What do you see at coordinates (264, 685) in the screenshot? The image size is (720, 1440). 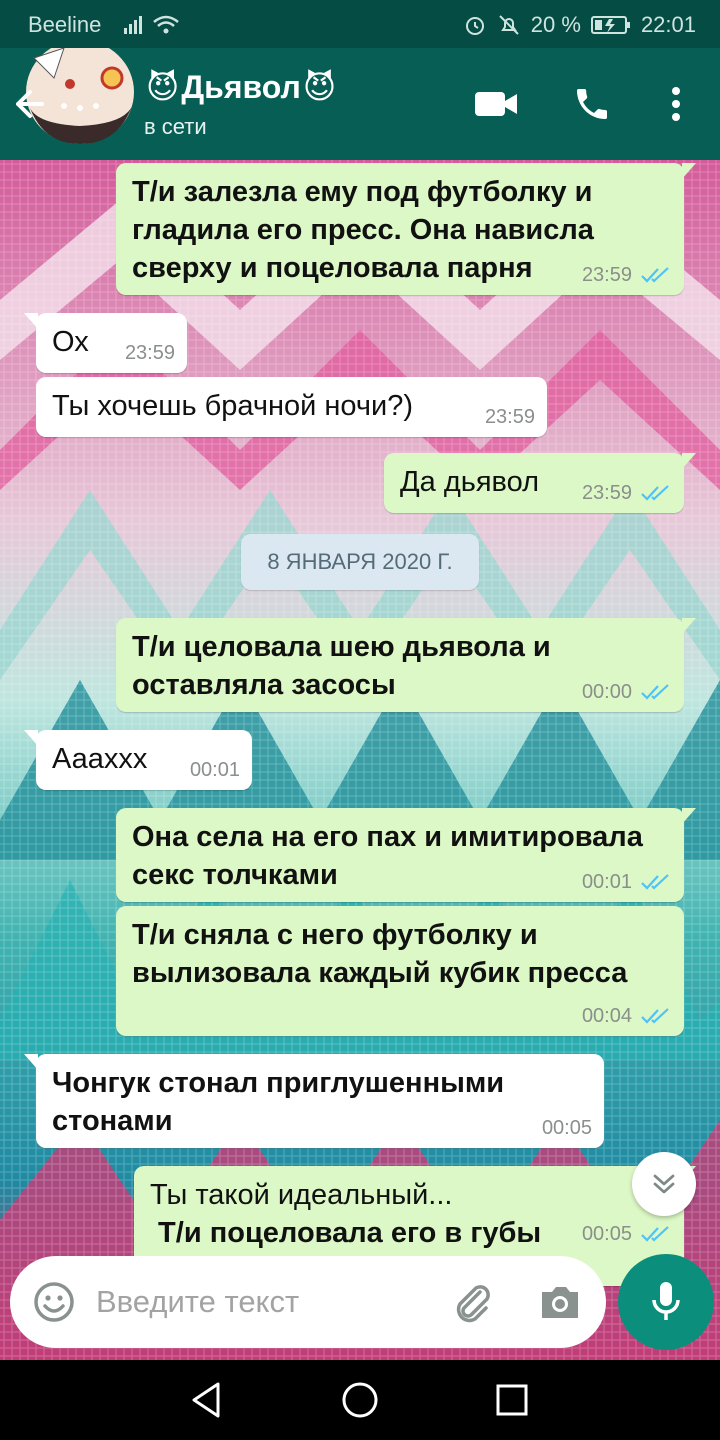 I see `message-line: оставляла засосы` at bounding box center [264, 685].